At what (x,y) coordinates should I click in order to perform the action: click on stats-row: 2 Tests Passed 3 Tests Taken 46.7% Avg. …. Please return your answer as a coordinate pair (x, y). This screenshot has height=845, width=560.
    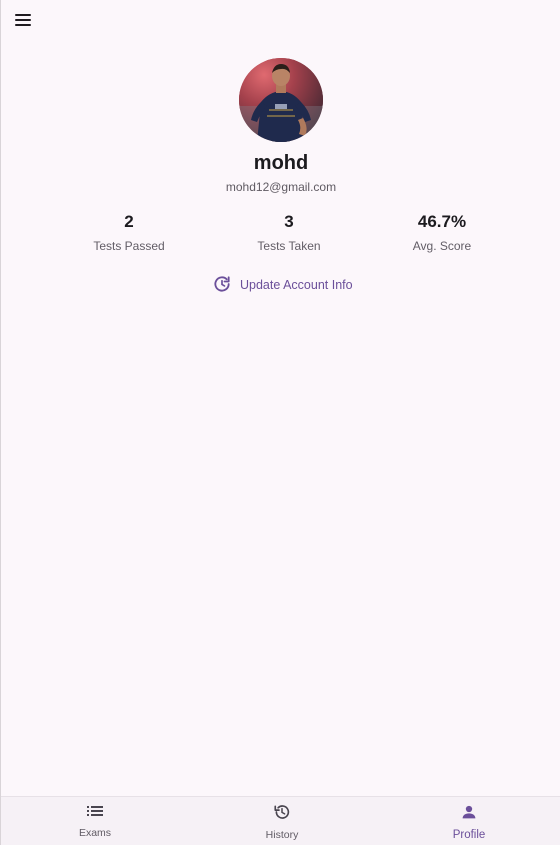
    Looking at the image, I should click on (280, 237).